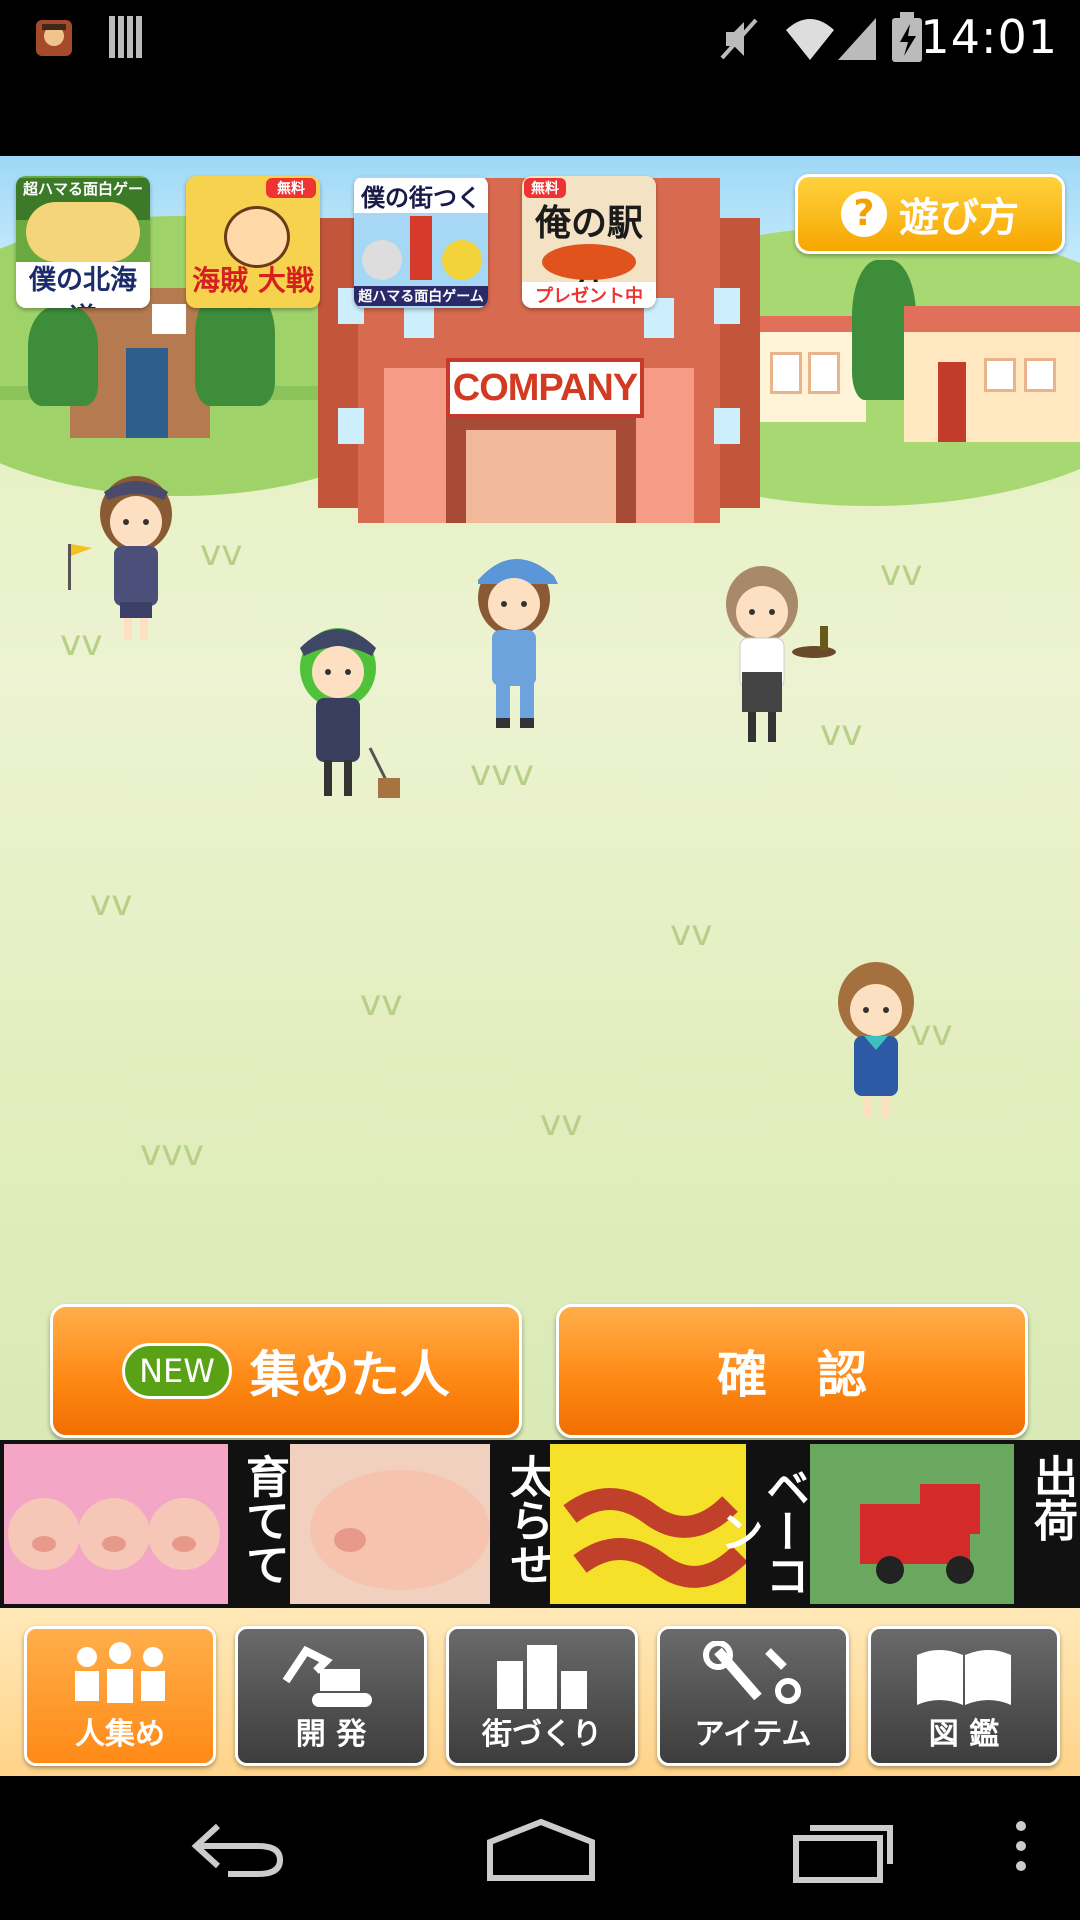 The image size is (1080, 1920). I want to click on promo-pirates: 無料 海賊 大戦争, so click(253, 242).